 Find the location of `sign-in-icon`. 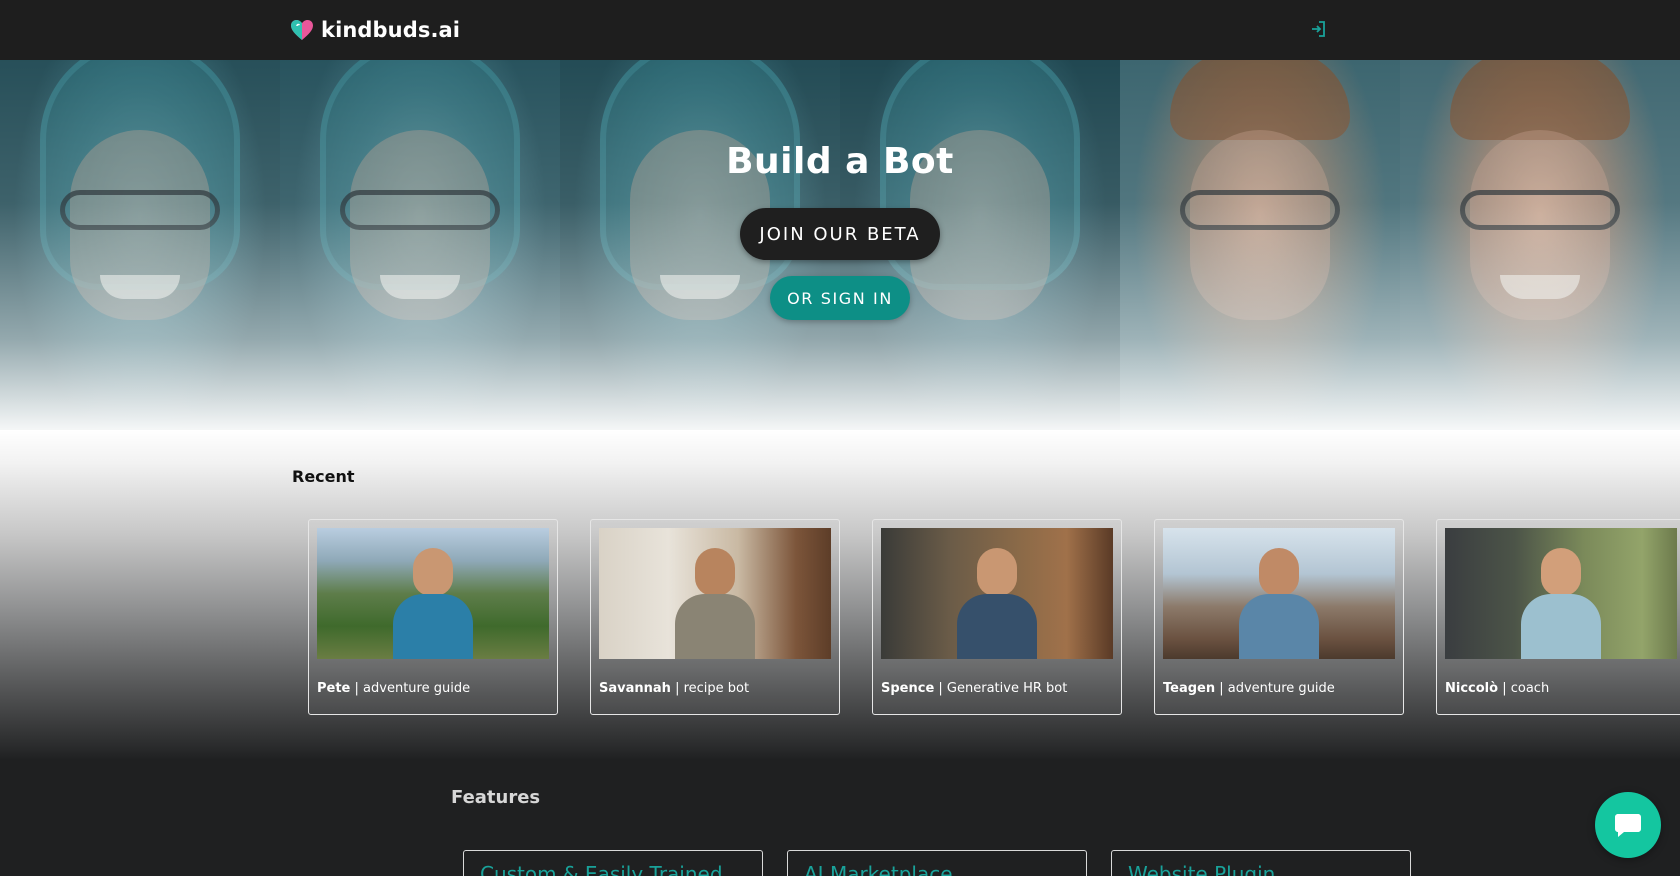

sign-in-icon is located at coordinates (1318, 29).